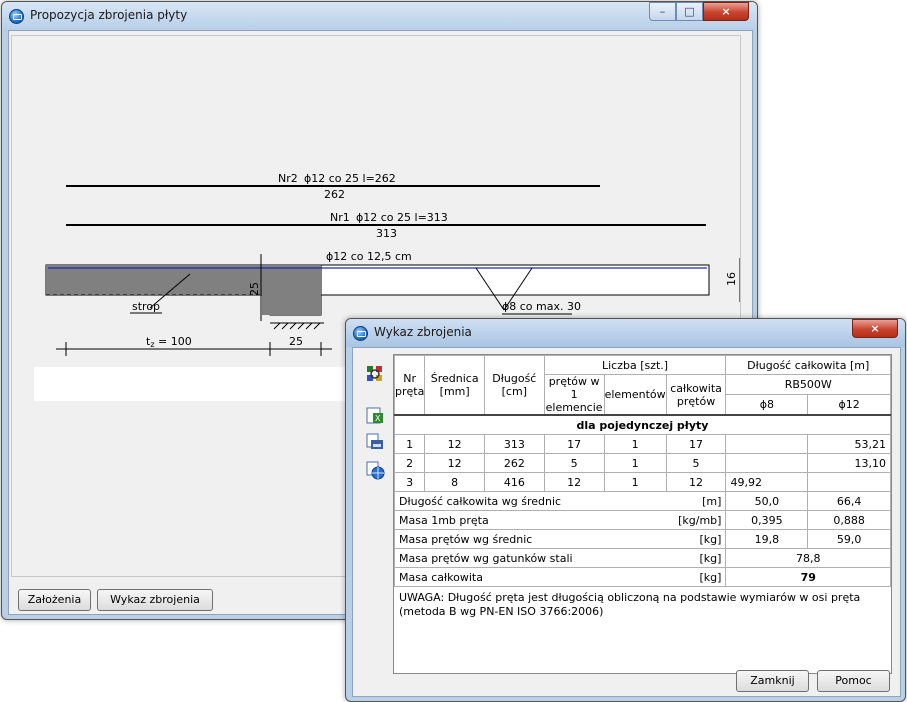 This screenshot has height=702, width=907. I want to click on strop-label: strop, so click(146, 306).